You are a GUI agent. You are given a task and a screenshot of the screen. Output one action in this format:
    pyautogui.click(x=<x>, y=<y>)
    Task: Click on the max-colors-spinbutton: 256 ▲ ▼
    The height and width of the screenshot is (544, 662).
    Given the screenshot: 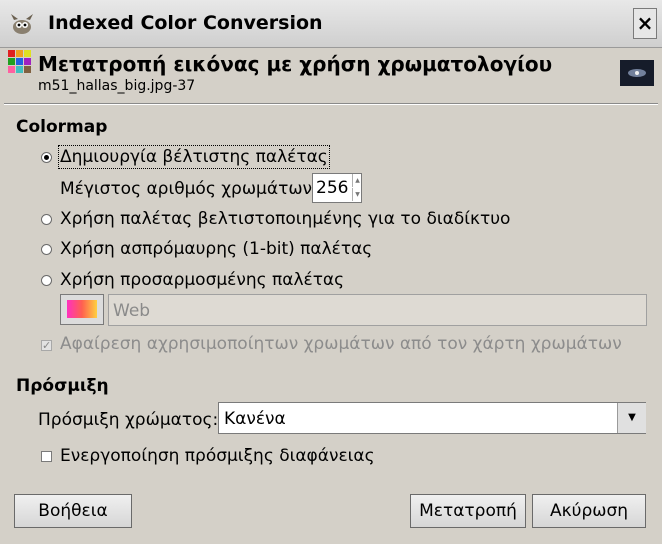 What is the action you would take?
    pyautogui.click(x=337, y=188)
    